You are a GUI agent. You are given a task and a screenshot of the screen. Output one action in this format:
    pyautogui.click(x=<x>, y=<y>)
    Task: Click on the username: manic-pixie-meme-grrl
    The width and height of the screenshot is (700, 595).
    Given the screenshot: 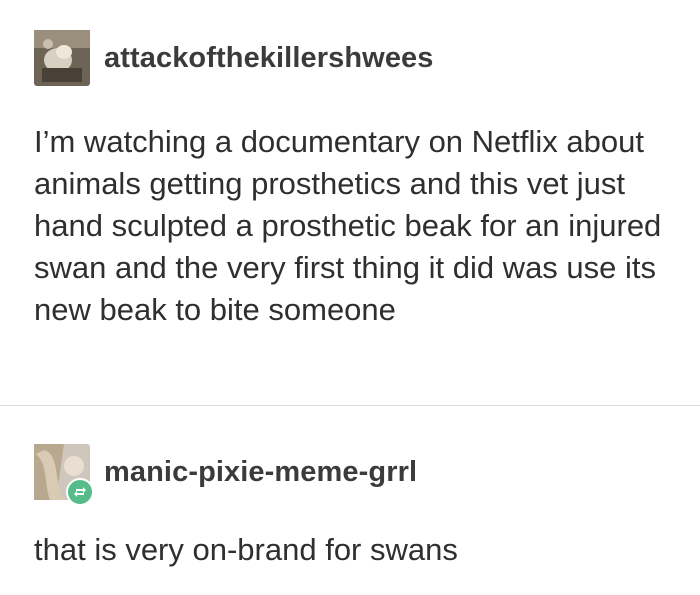 What is the action you would take?
    pyautogui.click(x=260, y=472)
    